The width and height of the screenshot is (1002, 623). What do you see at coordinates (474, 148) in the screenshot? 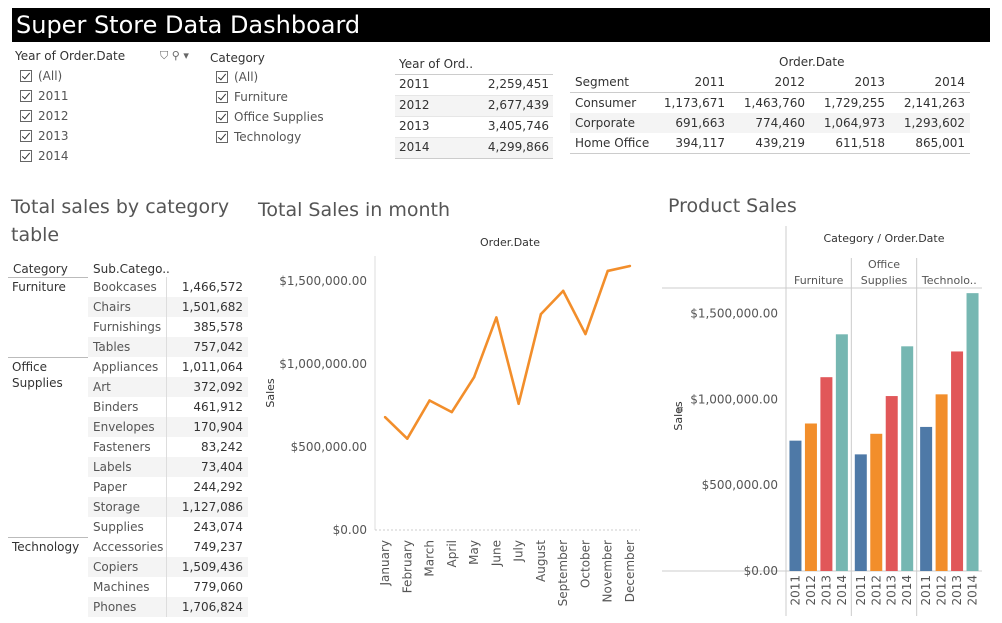
I see `table-row: 2014 4,299,866` at bounding box center [474, 148].